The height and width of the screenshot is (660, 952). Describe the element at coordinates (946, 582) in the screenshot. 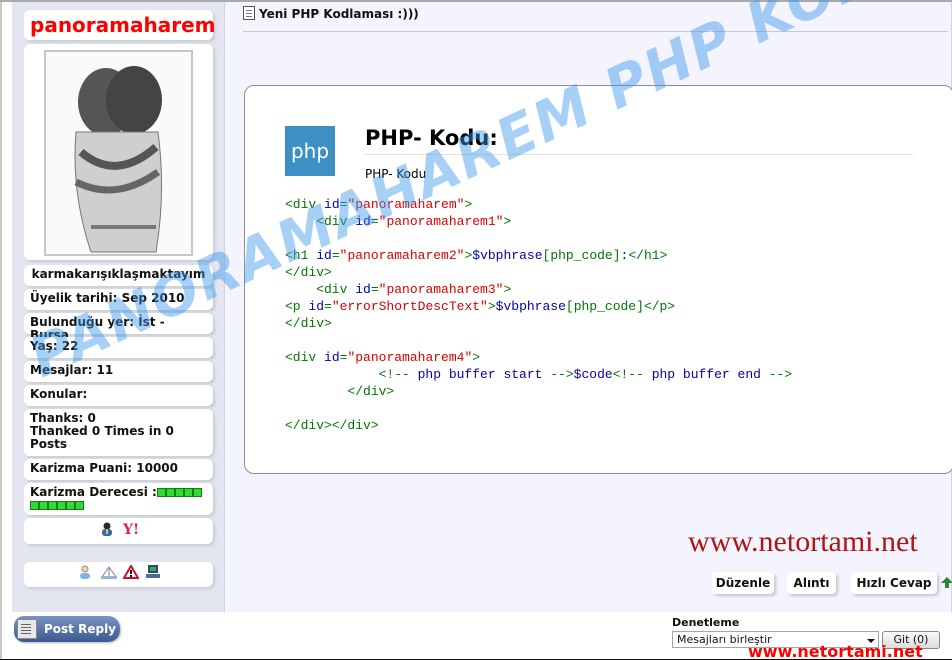

I see `go-top-icon` at that location.